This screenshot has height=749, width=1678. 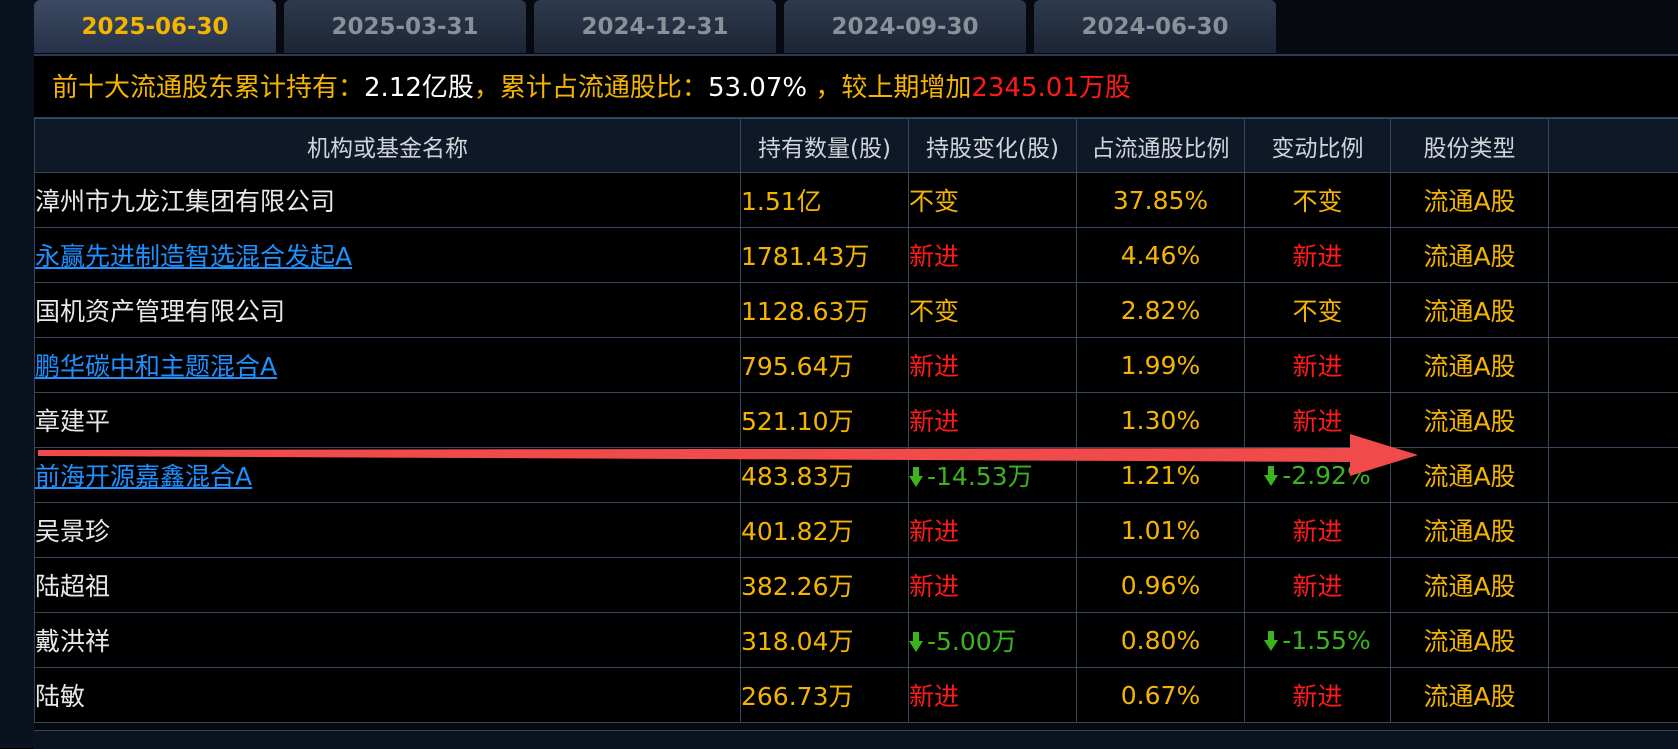 I want to click on table-row: 永赢先进制造智选混合发起A1781.43万新进4.46%新进流通A股, so click(x=856, y=255).